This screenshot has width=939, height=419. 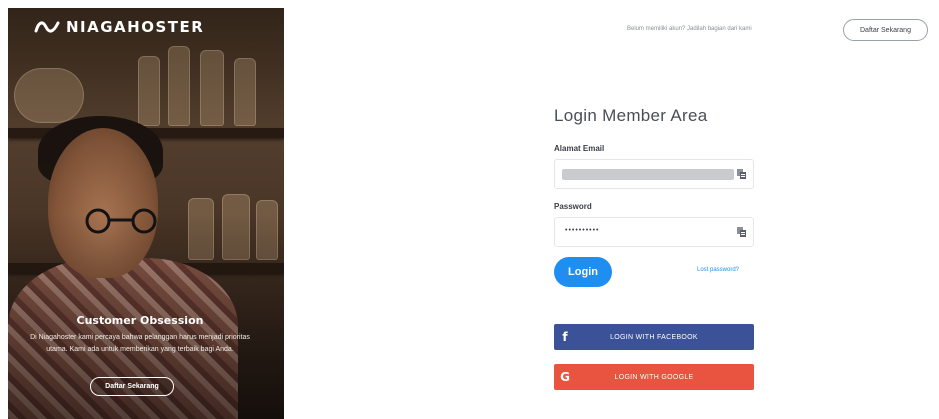 I want to click on brand-name: NIAGAHOSTER, so click(x=135, y=27).